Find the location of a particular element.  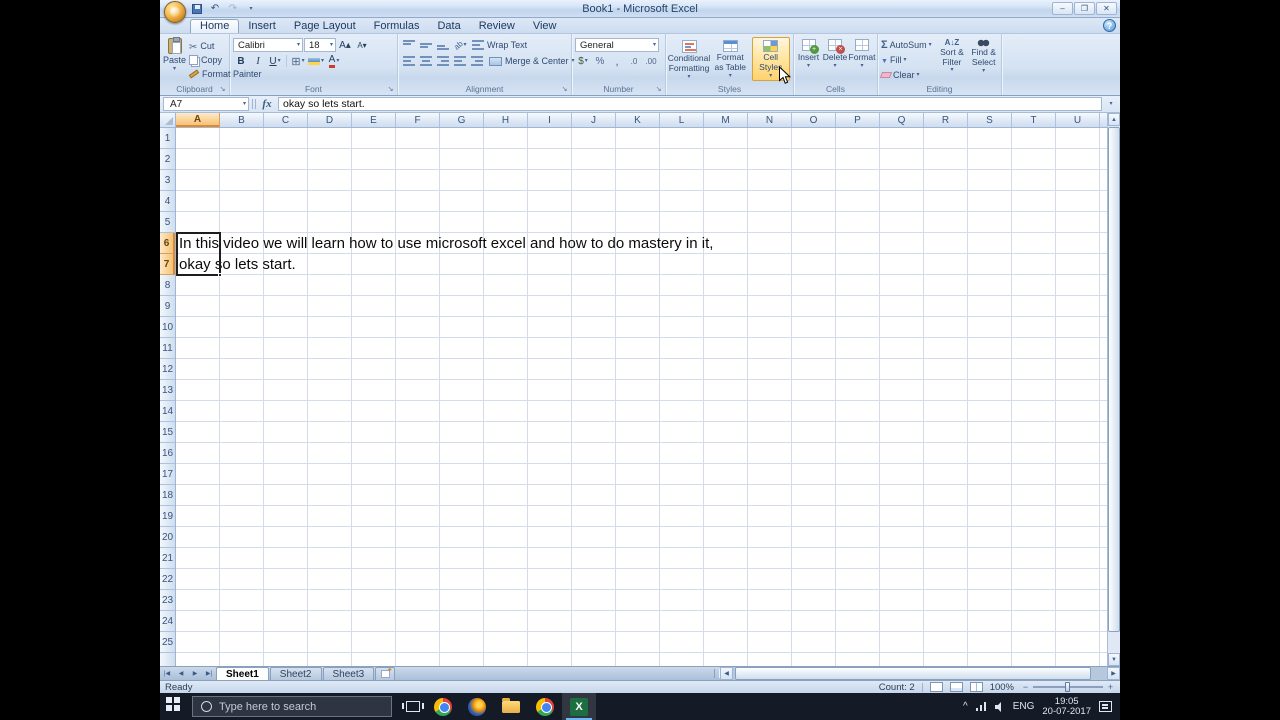

italic-button is located at coordinates (258, 61).